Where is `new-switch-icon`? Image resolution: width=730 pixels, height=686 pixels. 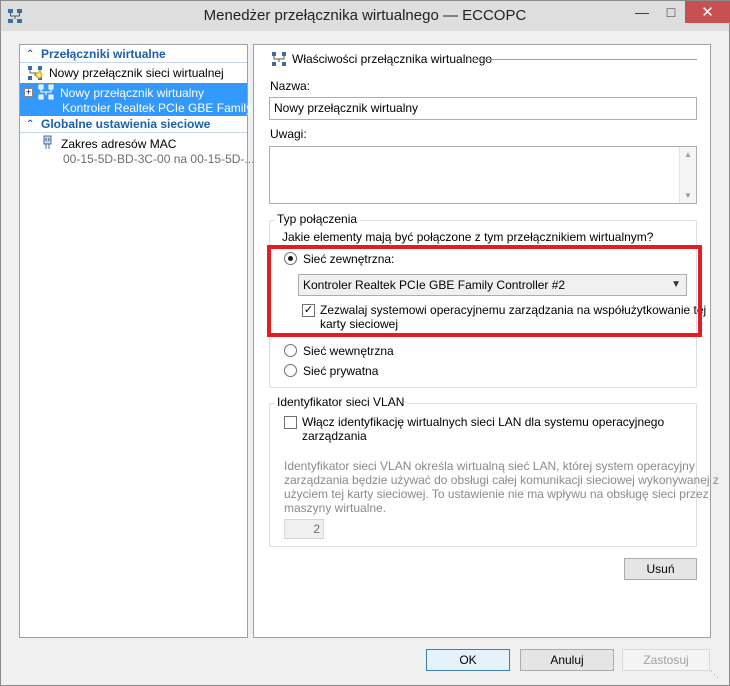
new-switch-icon is located at coordinates (35, 73).